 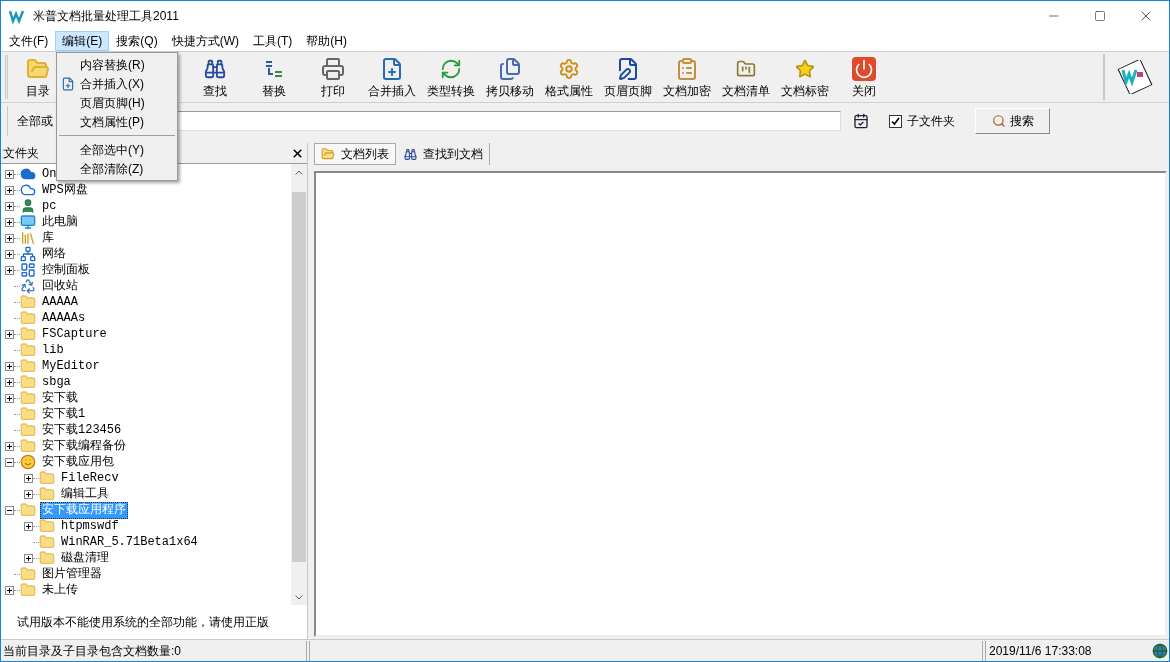 I want to click on toolbar-button: 文档加密, so click(x=686, y=77).